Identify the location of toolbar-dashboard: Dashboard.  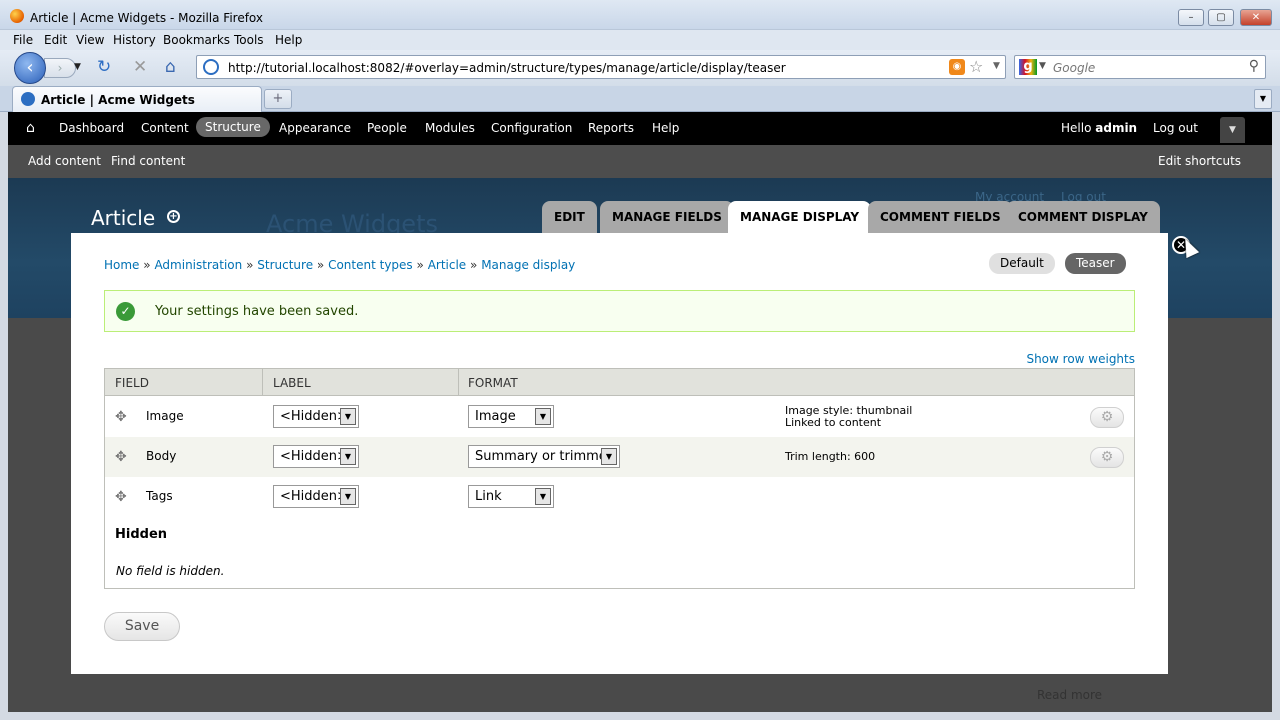
(91, 128).